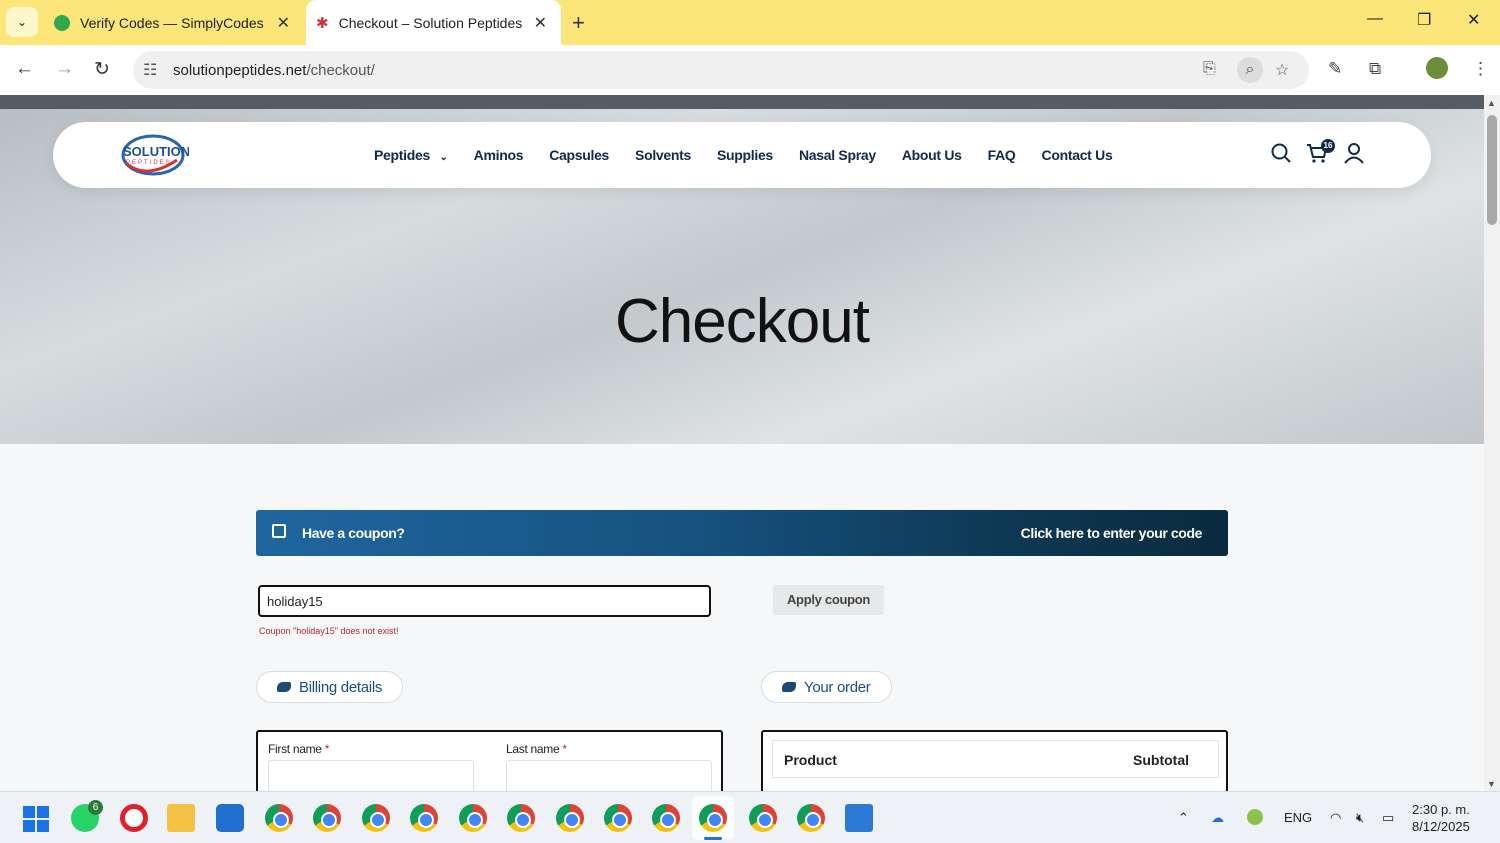  I want to click on zoom-icon: ⌕, so click(1250, 70).